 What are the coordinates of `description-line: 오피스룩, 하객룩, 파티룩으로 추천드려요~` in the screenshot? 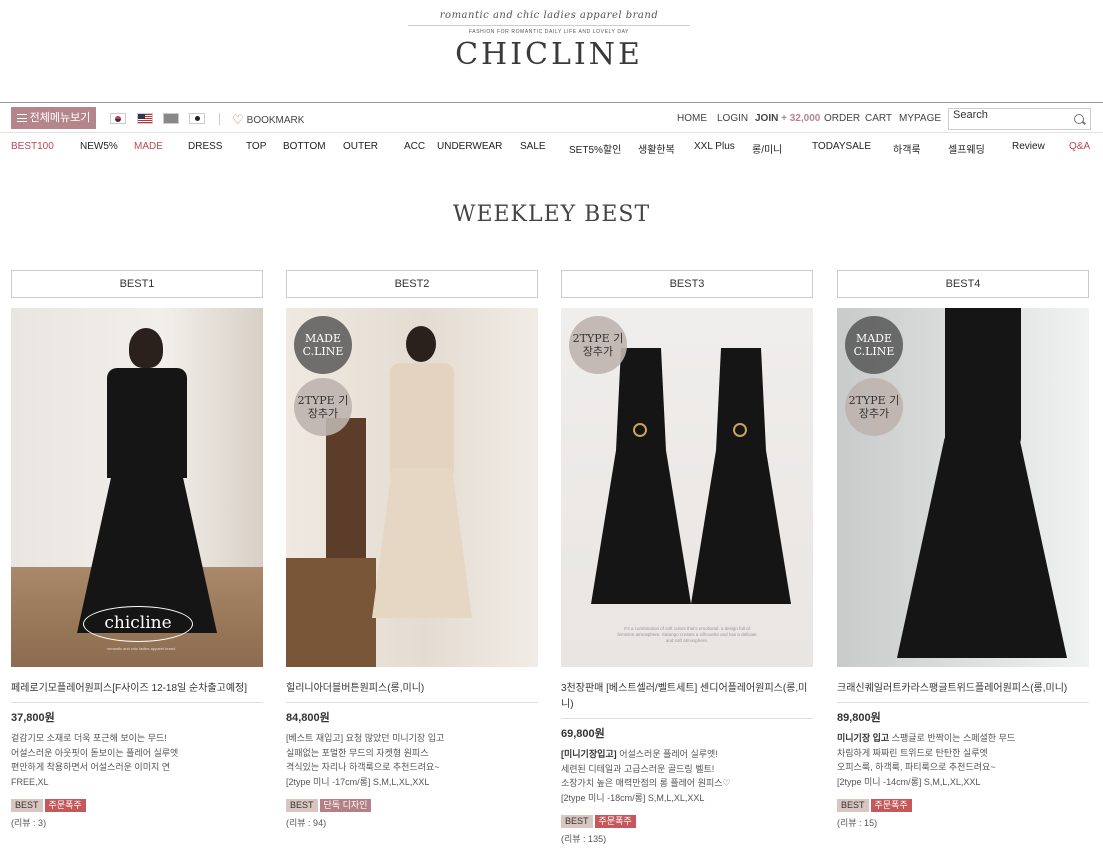 It's located at (916, 767).